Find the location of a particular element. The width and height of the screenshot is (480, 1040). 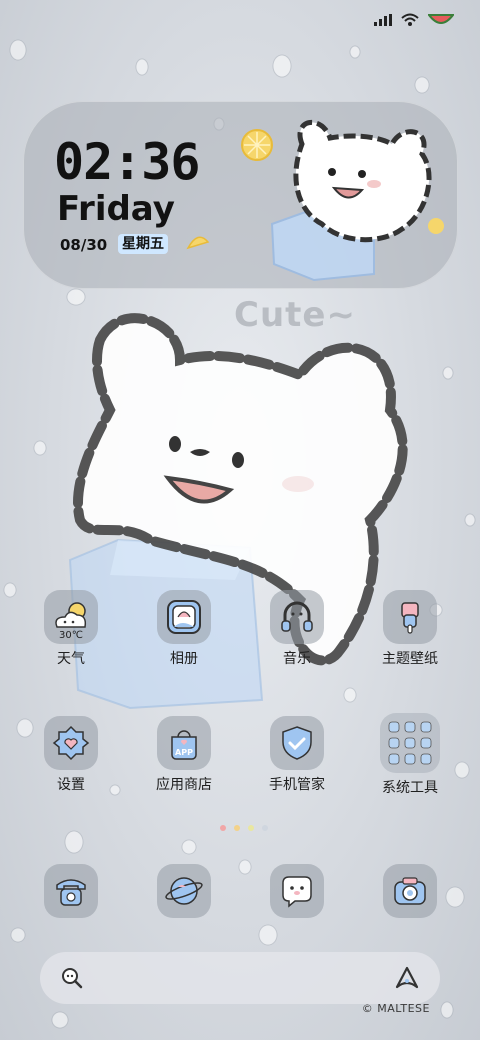

app-settings: 设置 is located at coordinates (71, 755).